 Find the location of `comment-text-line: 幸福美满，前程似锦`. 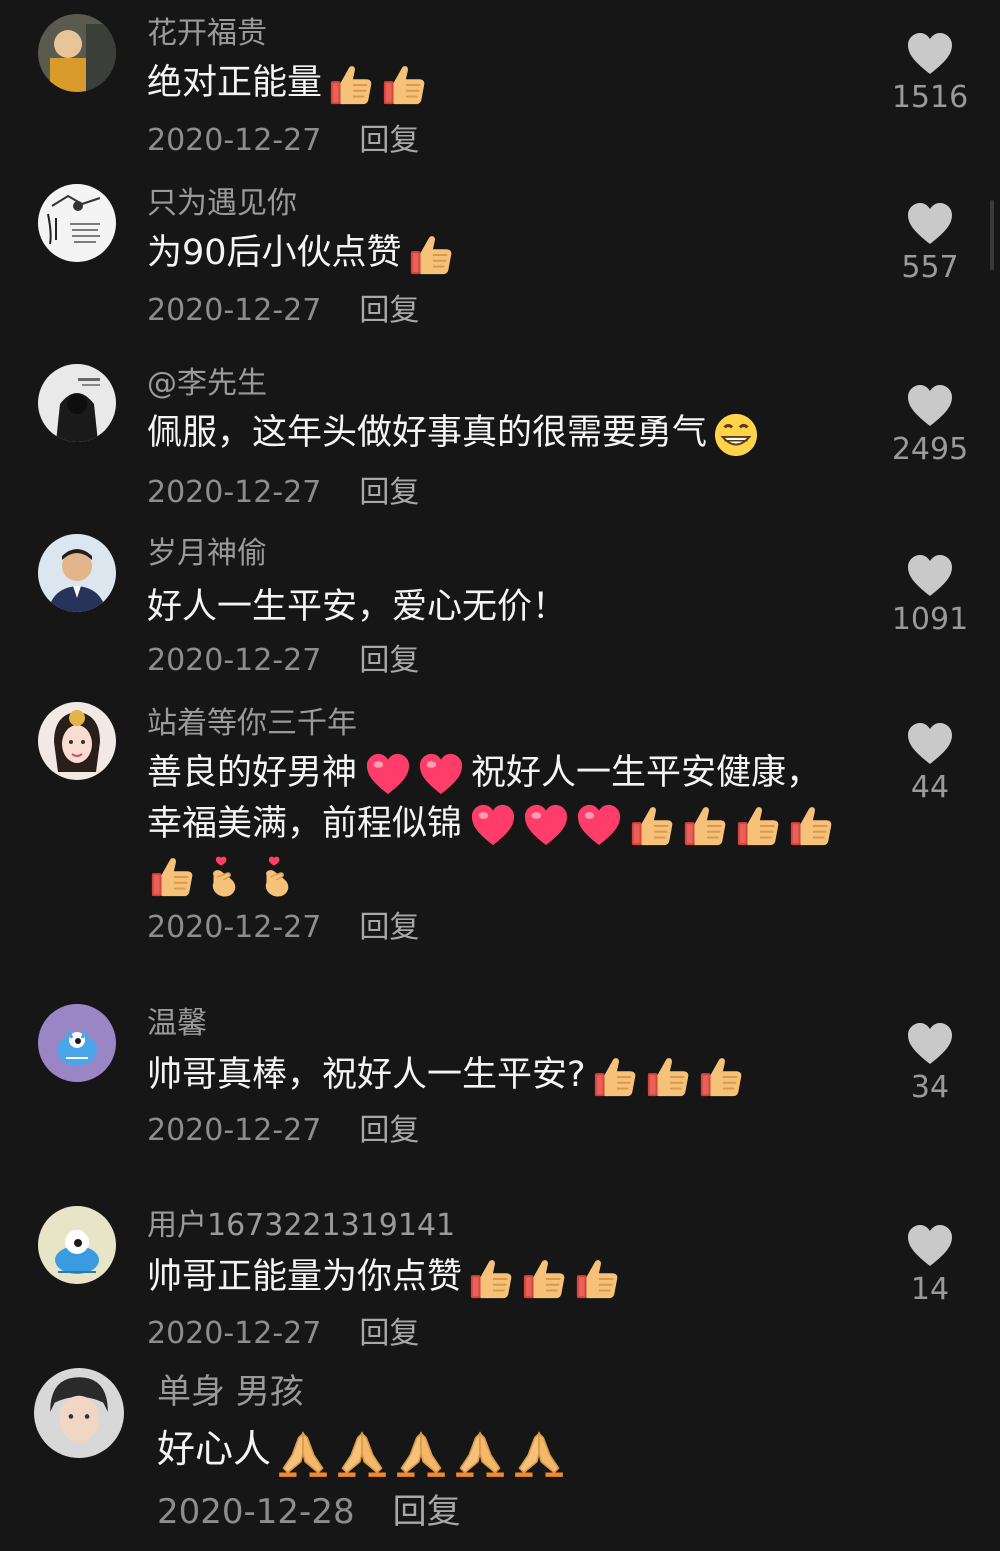

comment-text-line: 幸福美满，前程似锦 is located at coordinates (527, 824).